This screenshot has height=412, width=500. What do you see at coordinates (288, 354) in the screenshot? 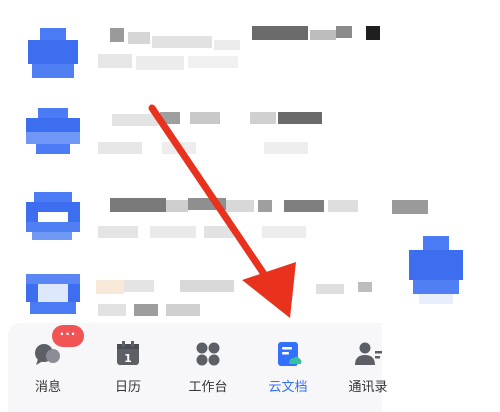
I see `cloud-doc-icon` at bounding box center [288, 354].